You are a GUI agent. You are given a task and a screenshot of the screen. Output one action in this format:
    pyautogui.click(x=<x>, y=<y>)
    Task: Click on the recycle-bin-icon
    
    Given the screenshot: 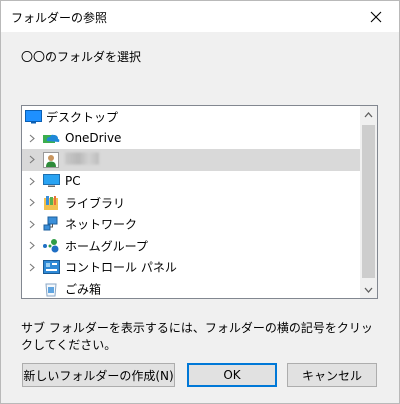 What is the action you would take?
    pyautogui.click(x=51, y=289)
    